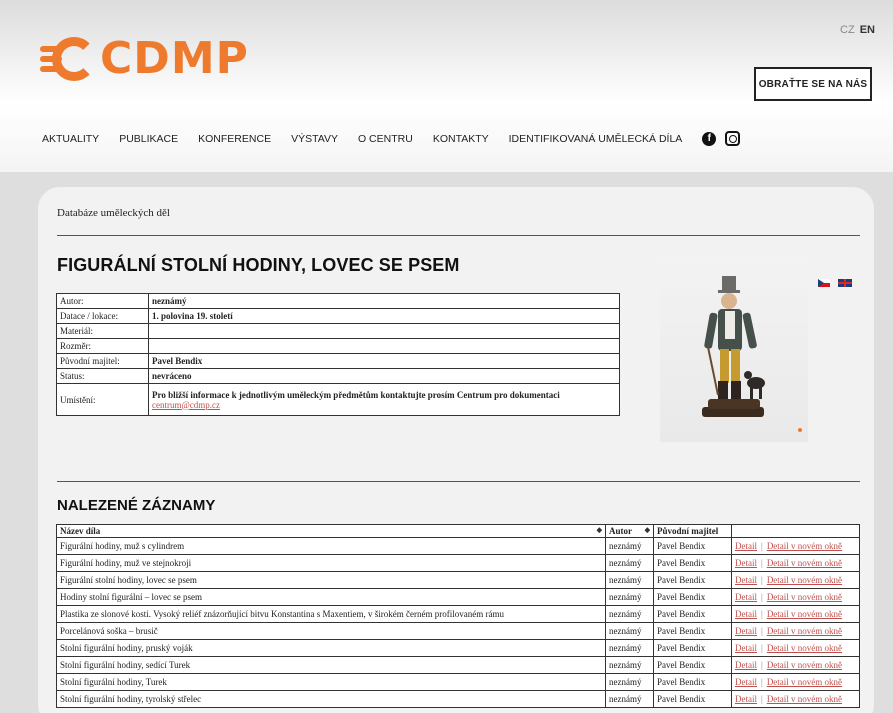  What do you see at coordinates (835, 283) in the screenshot?
I see `language-flags` at bounding box center [835, 283].